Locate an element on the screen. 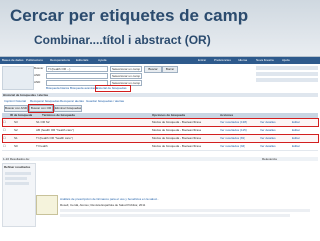  delete-searches-button: Eliminar búsquedas is located at coordinates (68, 108).